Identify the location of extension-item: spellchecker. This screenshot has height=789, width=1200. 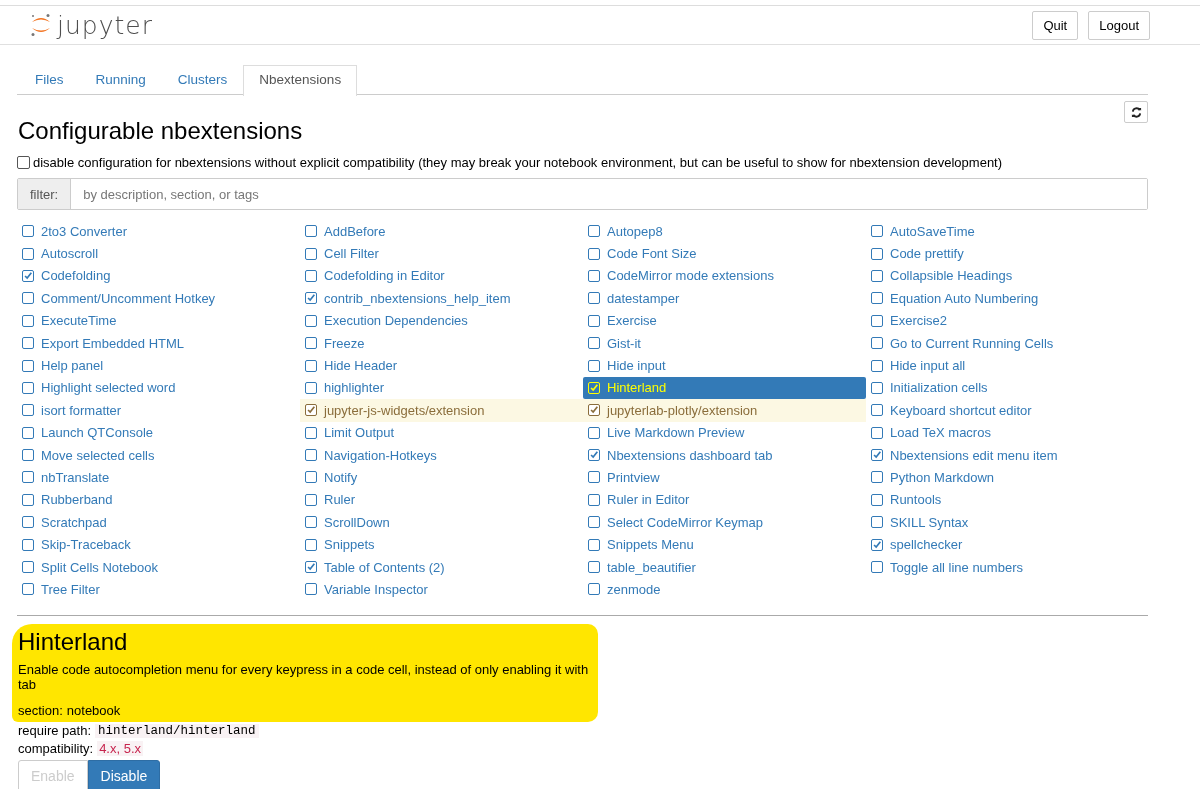
(1007, 544).